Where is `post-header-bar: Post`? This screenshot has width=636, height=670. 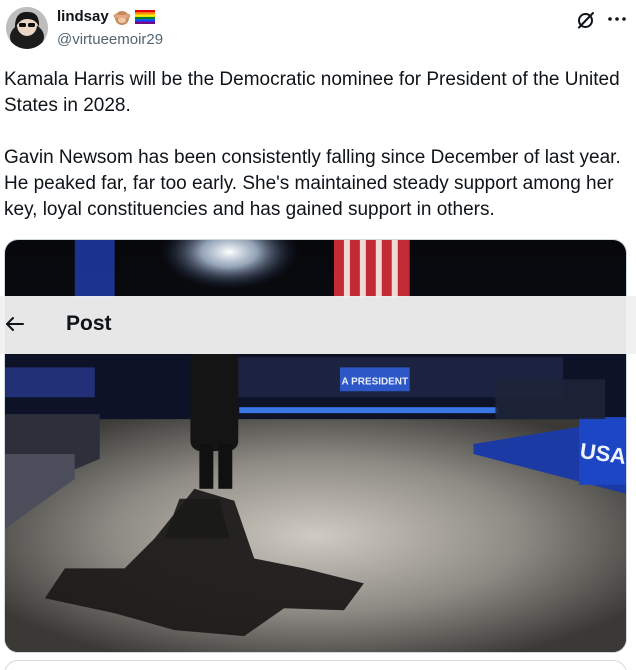 post-header-bar: Post is located at coordinates (318, 325).